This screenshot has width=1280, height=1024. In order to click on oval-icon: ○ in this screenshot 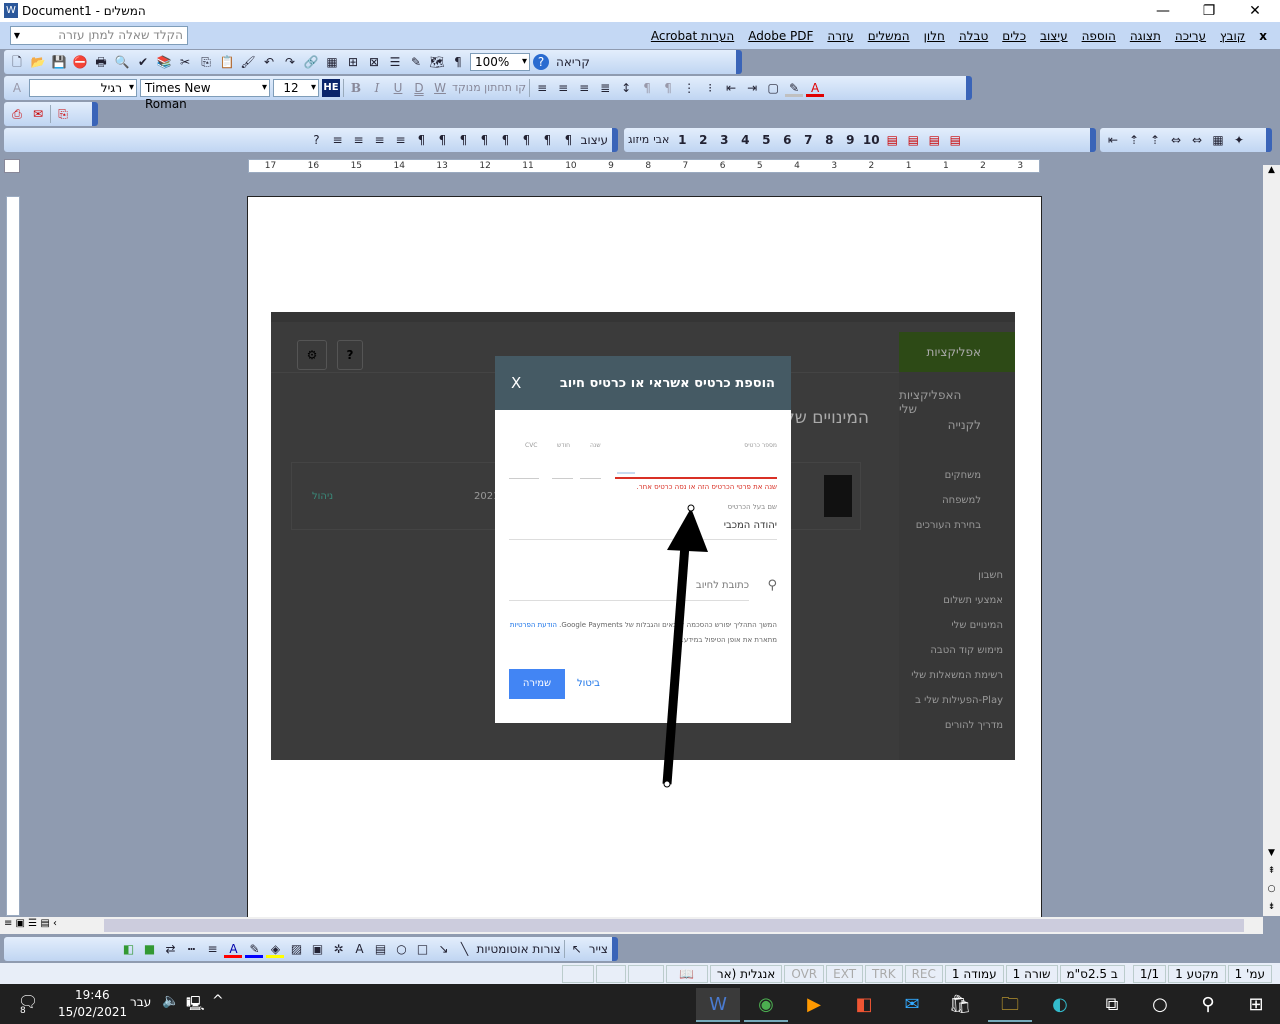, I will do `click(401, 949)`.